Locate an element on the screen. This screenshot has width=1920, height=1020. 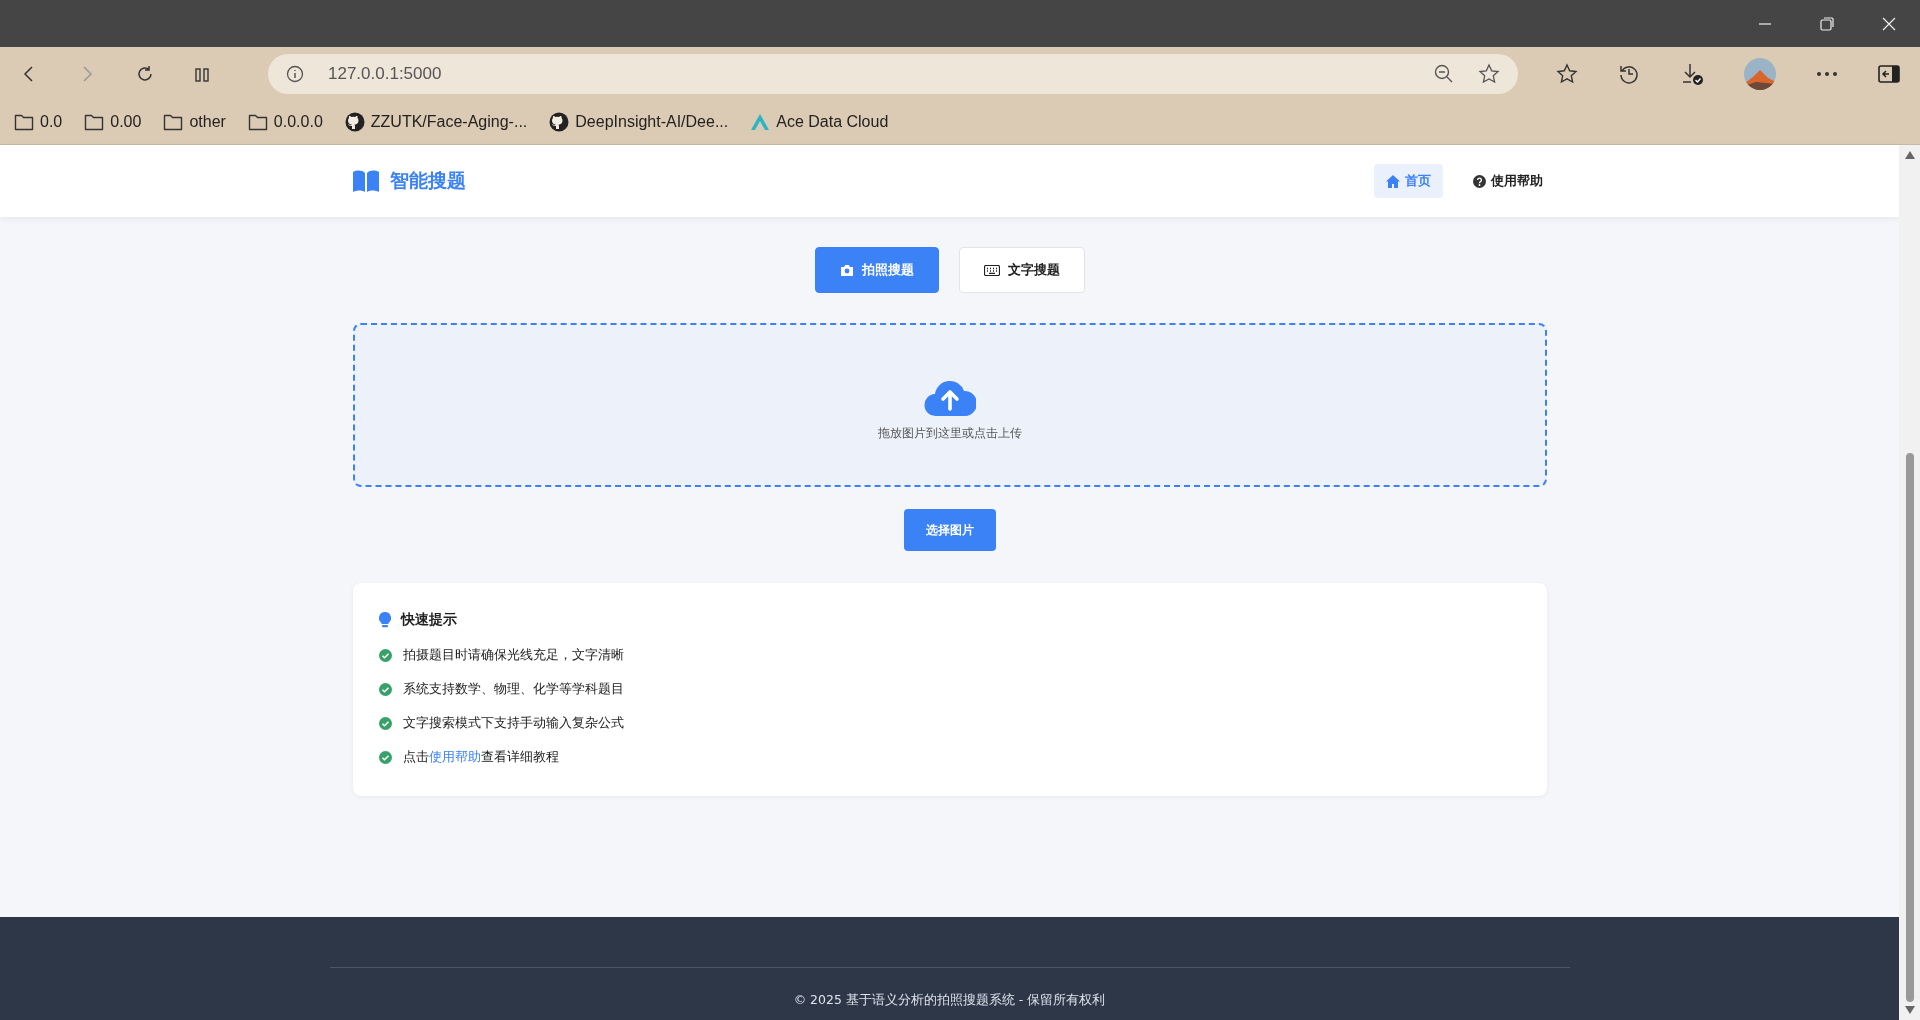
camera-icon is located at coordinates (846, 270).